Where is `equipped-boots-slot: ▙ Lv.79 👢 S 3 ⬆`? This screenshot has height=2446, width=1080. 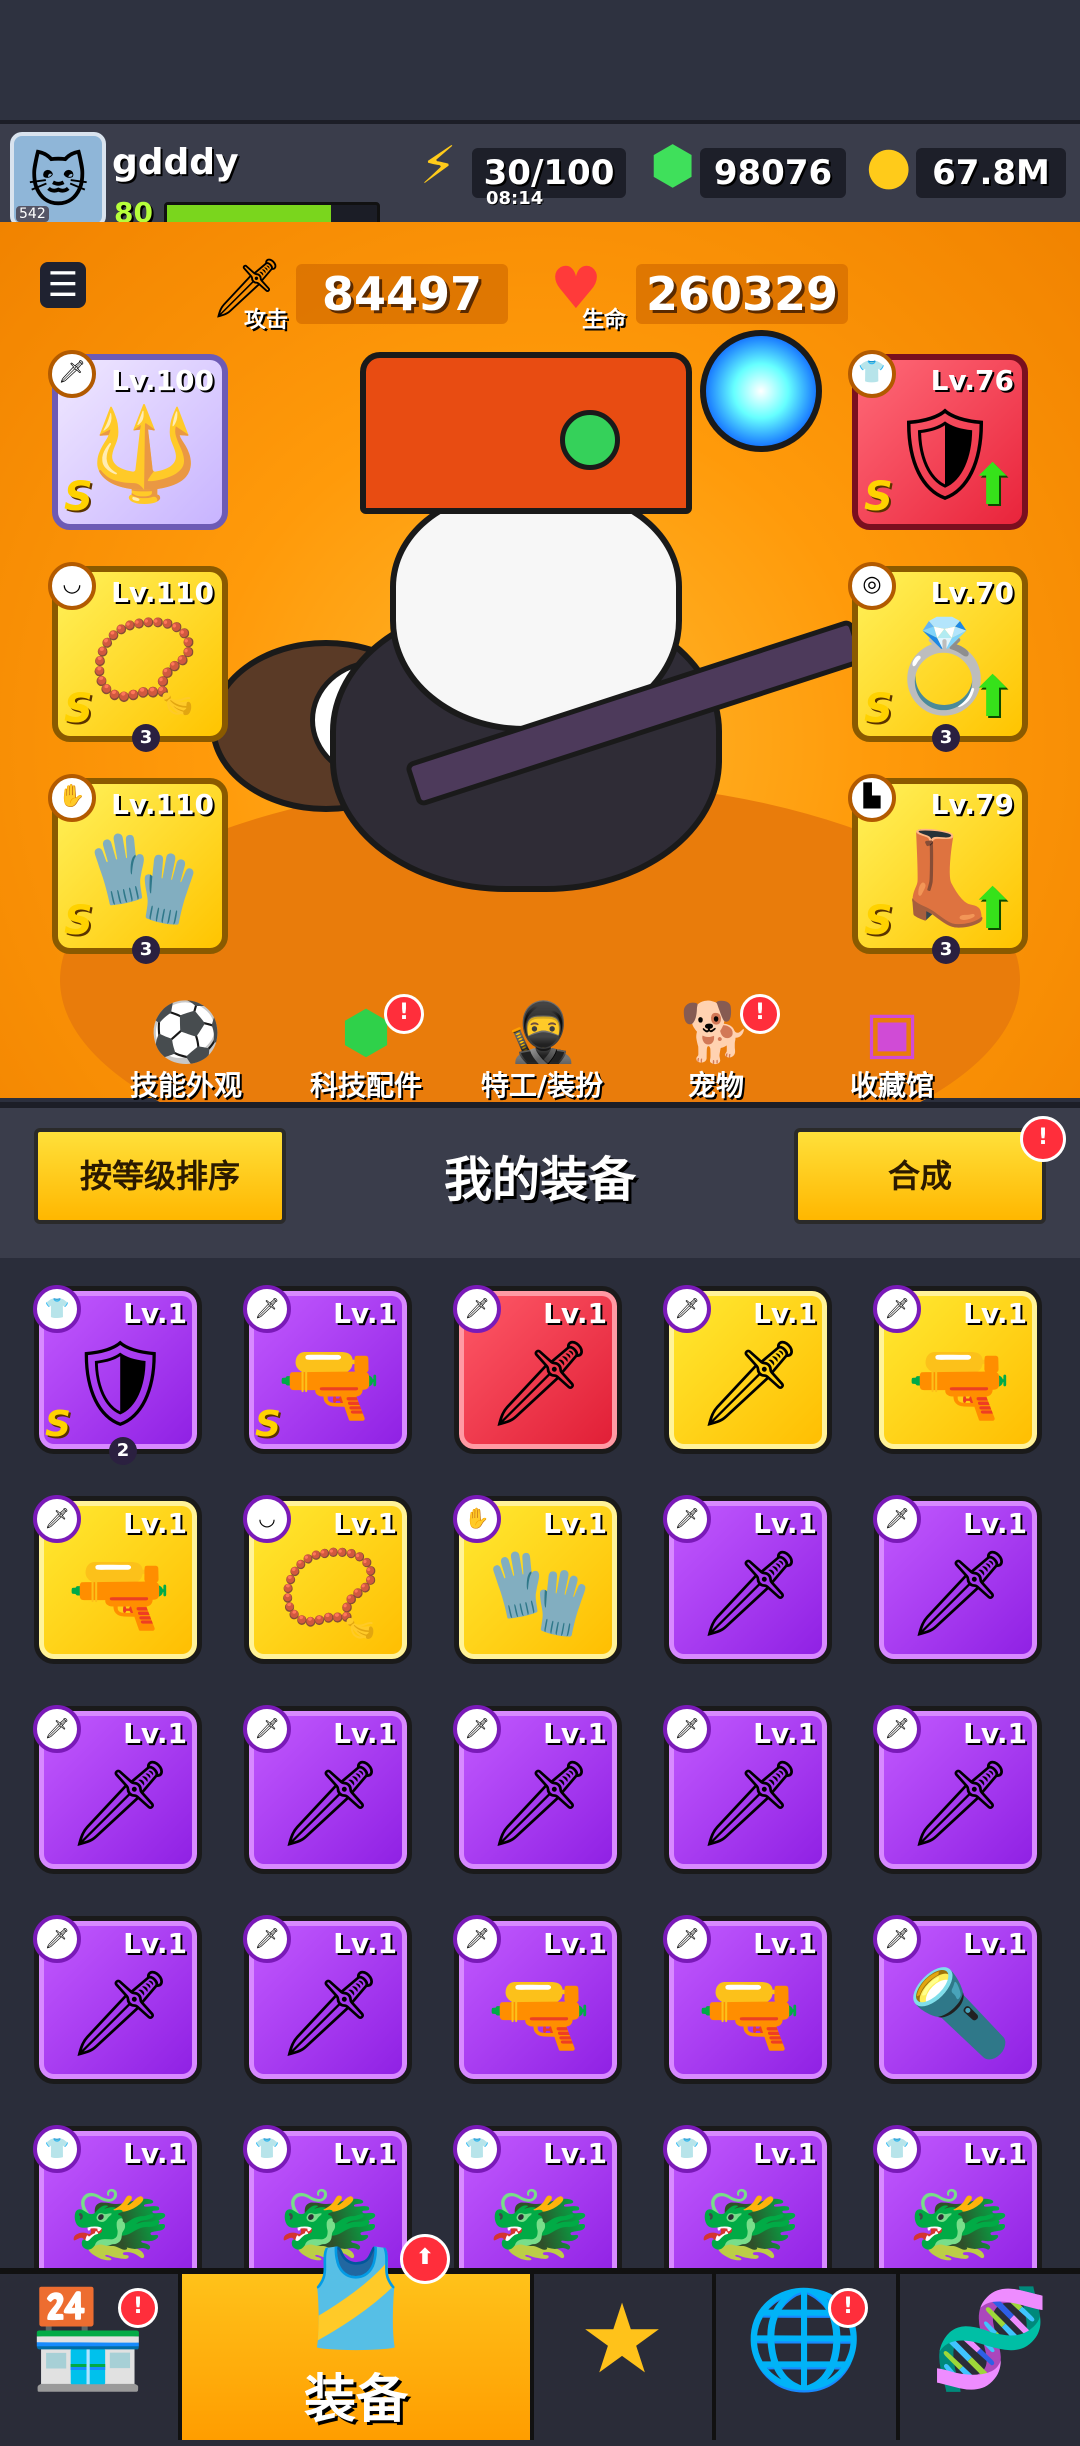
equipped-boots-slot: ▙ Lv.79 👢 S 3 ⬆ is located at coordinates (938, 869).